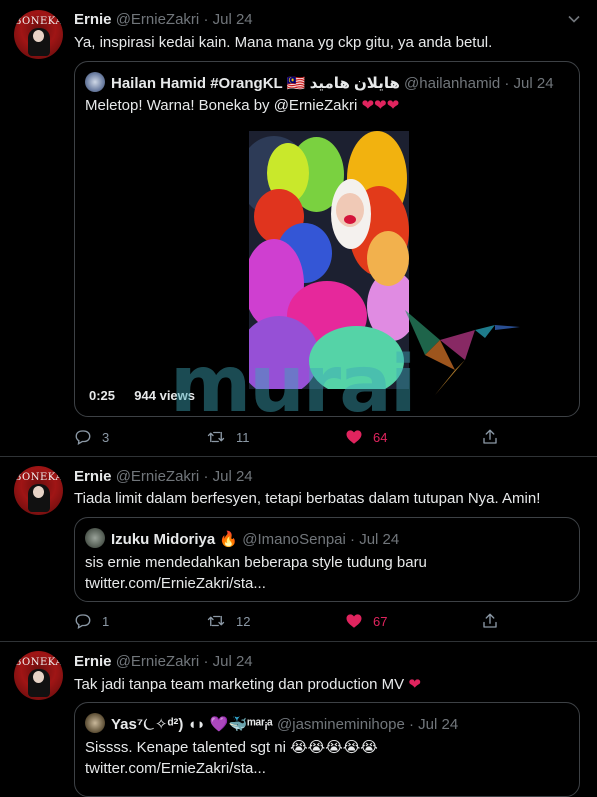 Image resolution: width=597 pixels, height=797 pixels. I want to click on reply-button: 3, so click(91, 437).